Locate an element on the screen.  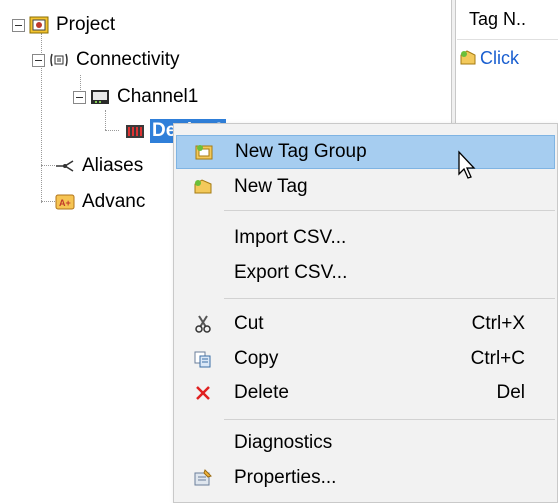
menu-item-copy: Copy Ctrl+C is located at coordinates (365, 359).